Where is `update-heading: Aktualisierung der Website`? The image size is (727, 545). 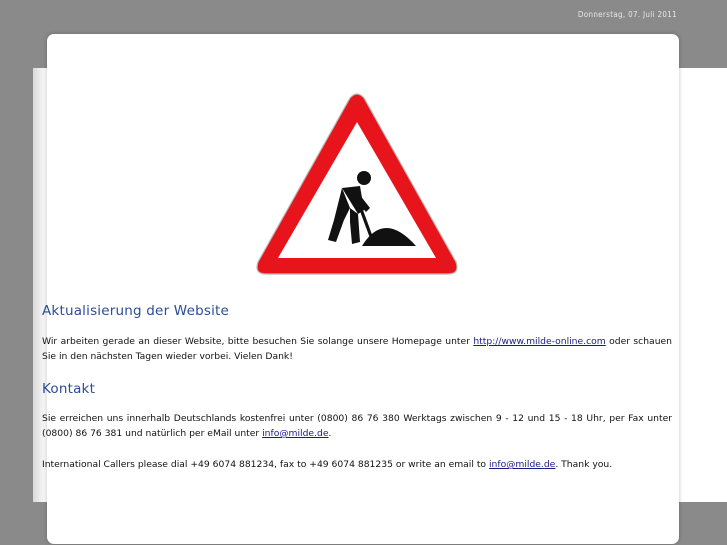
update-heading: Aktualisierung der Website is located at coordinates (136, 311).